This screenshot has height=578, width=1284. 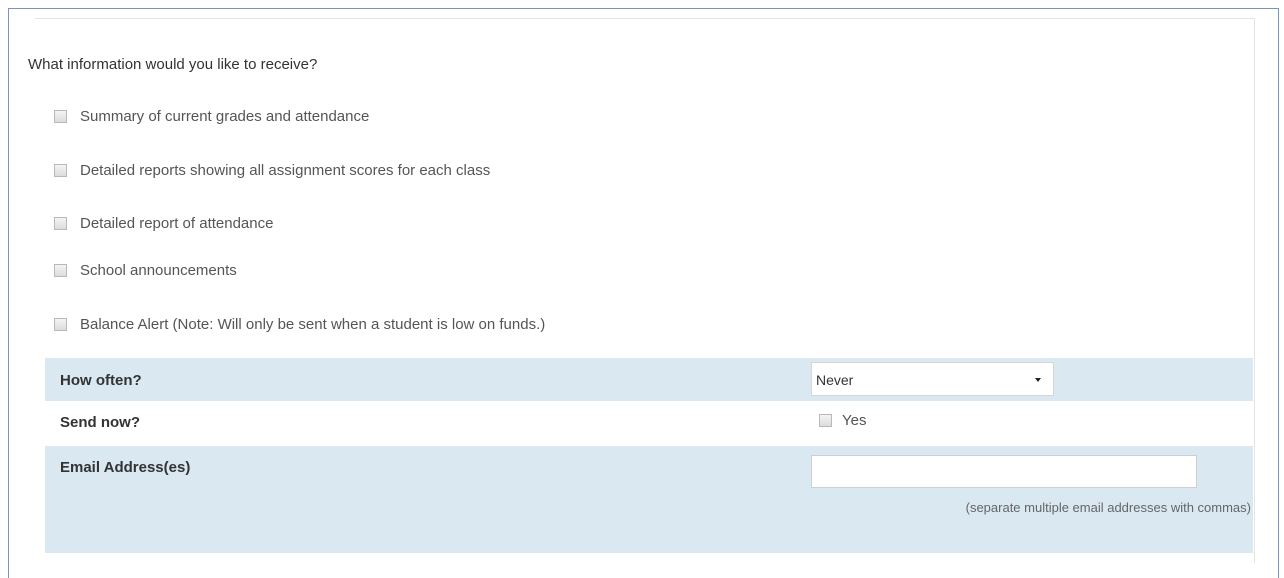 What do you see at coordinates (932, 379) in the screenshot?
I see `frequency-select: Never` at bounding box center [932, 379].